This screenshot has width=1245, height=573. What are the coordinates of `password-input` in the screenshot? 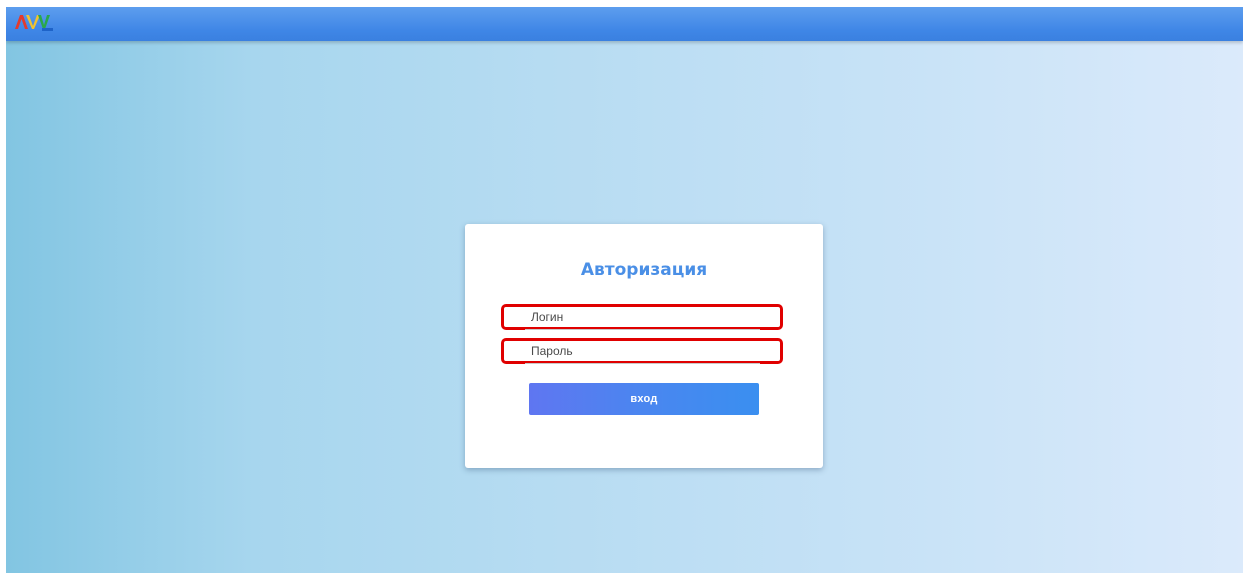 It's located at (642, 351).